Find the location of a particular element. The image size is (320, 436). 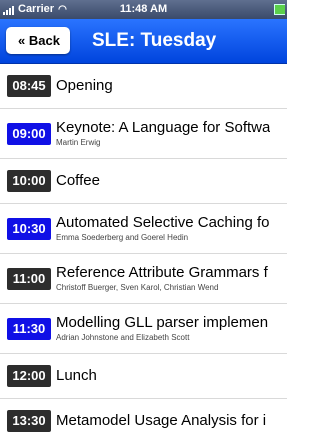

time-badge: 13:30 is located at coordinates (29, 421).